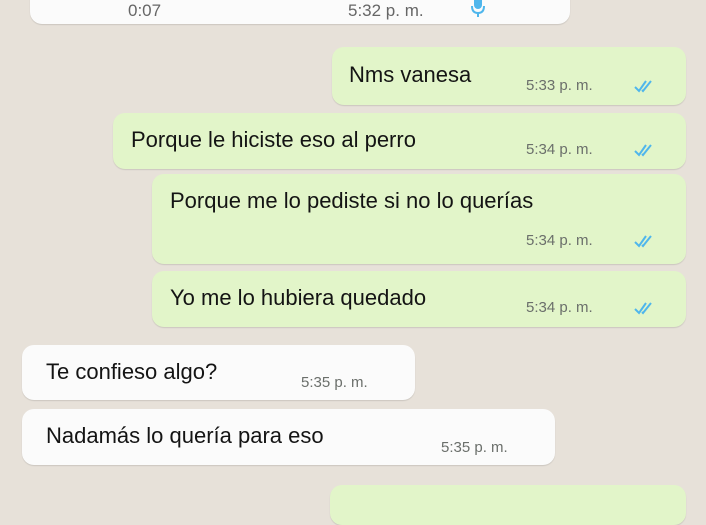 The width and height of the screenshot is (706, 525). I want to click on message-bubble-sent: Nms vanesa 5:33 p. m., so click(509, 76).